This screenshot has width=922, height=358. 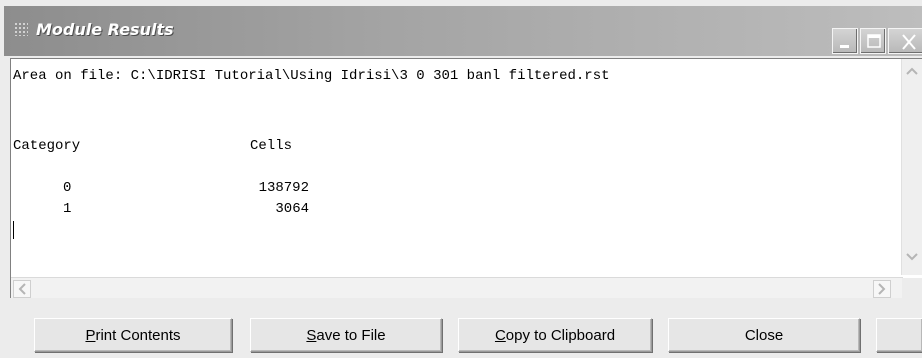 I want to click on maximize-icon, so click(x=874, y=41).